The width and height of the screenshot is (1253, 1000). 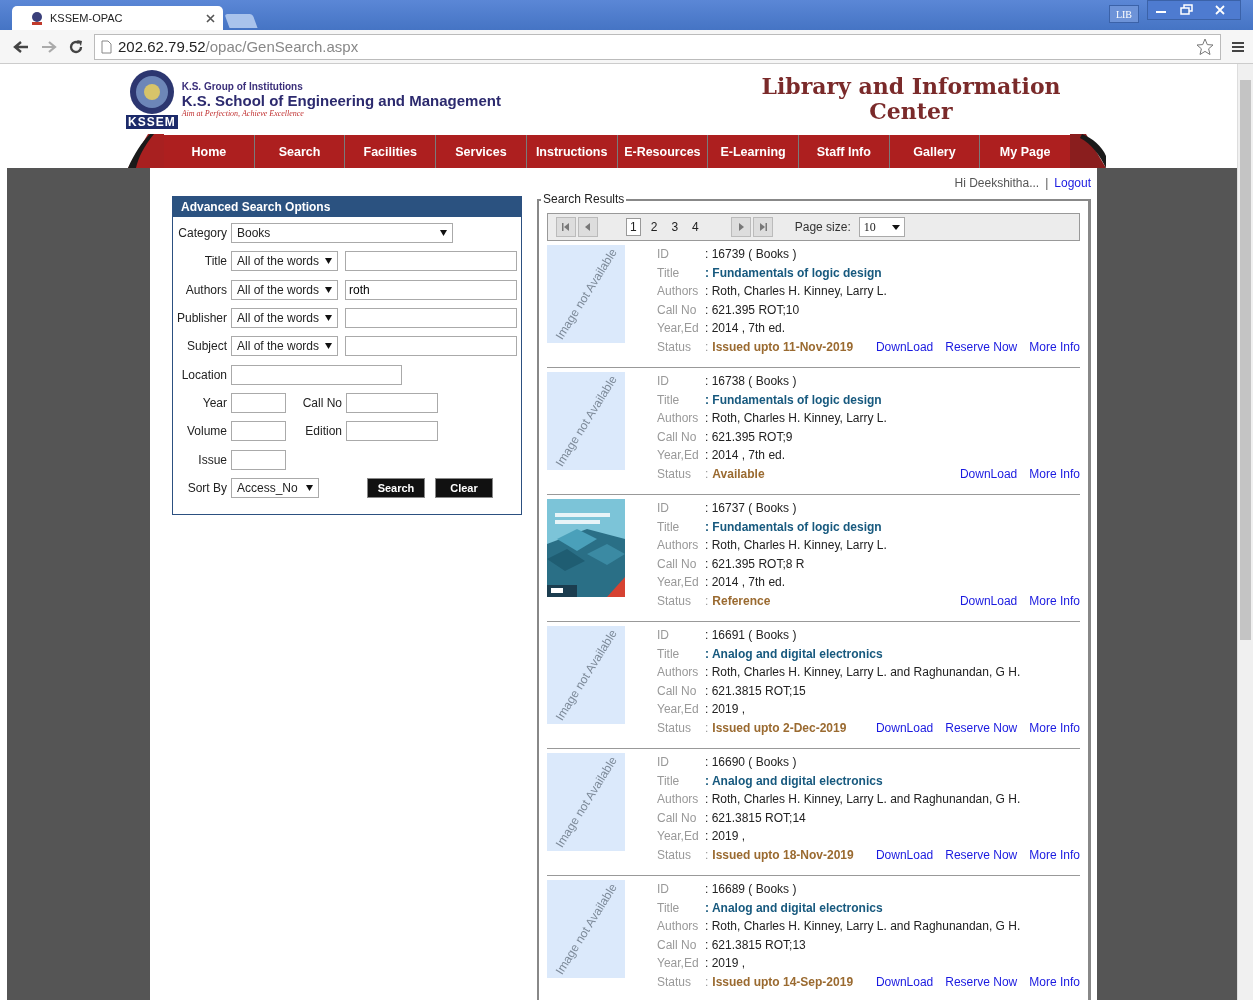 What do you see at coordinates (1238, 46) in the screenshot?
I see `menu-icon` at bounding box center [1238, 46].